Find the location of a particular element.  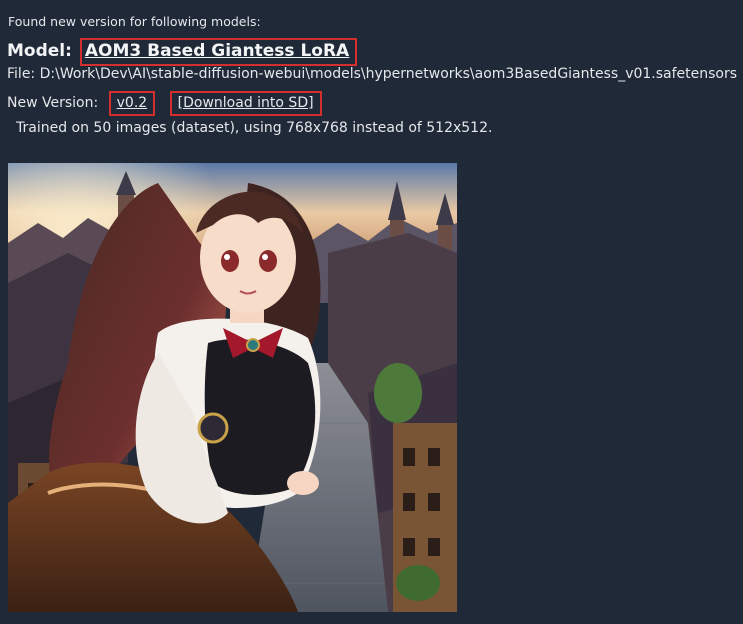

model-name-link: AOM3 Based Giantess LoRA is located at coordinates (217, 51).